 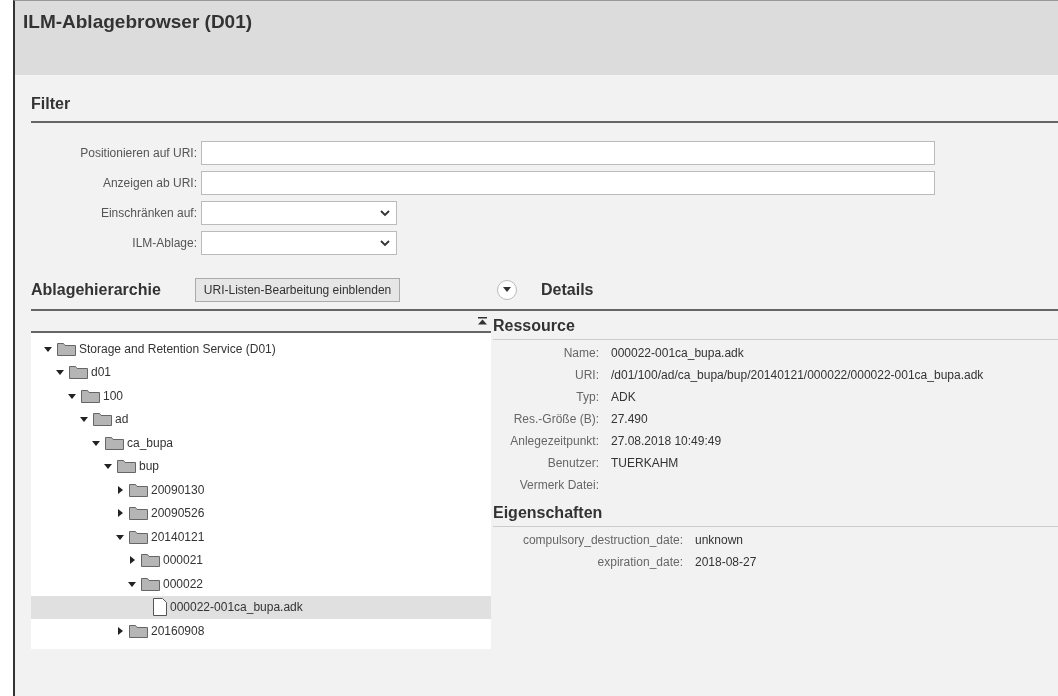 I want to click on tree-item-label: 20160908, so click(x=178, y=630).